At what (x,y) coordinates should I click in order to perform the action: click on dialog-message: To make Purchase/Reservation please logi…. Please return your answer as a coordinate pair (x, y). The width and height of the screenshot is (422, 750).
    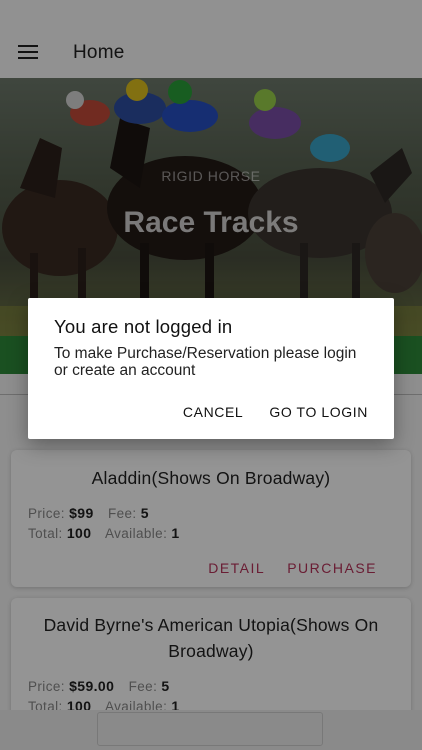
    Looking at the image, I should click on (205, 362).